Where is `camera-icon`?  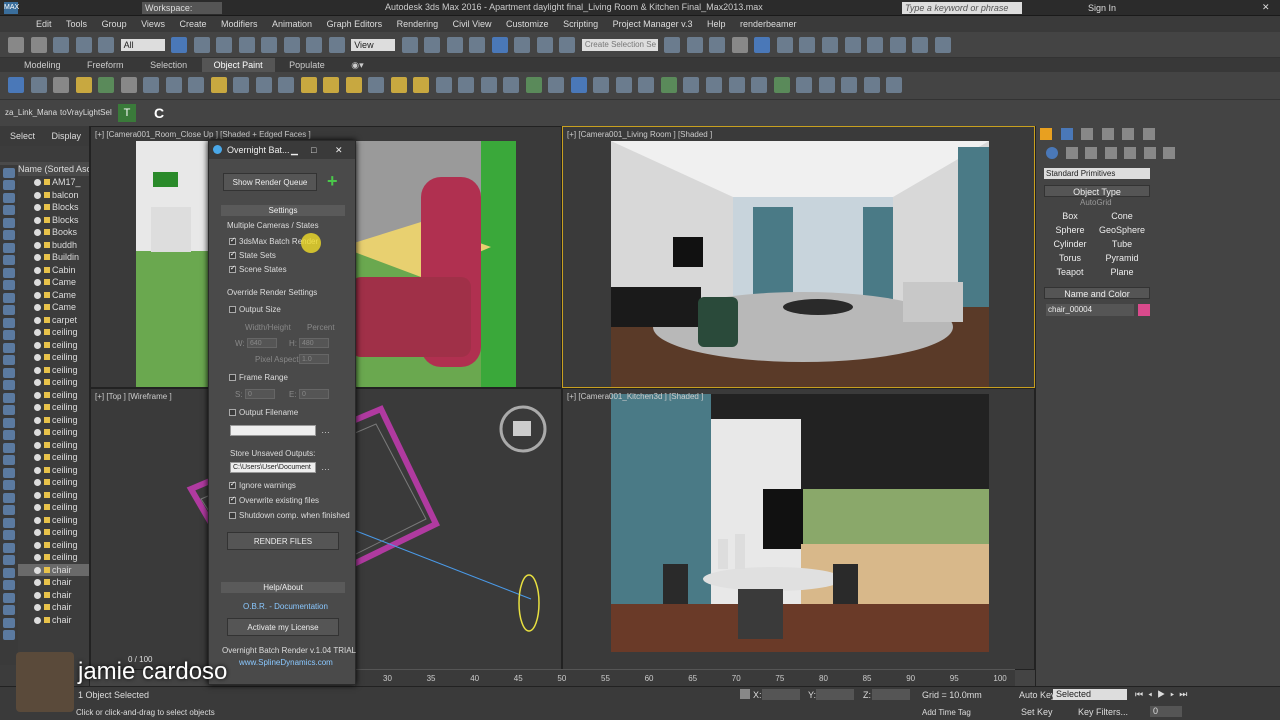
camera-icon is located at coordinates (151, 85).